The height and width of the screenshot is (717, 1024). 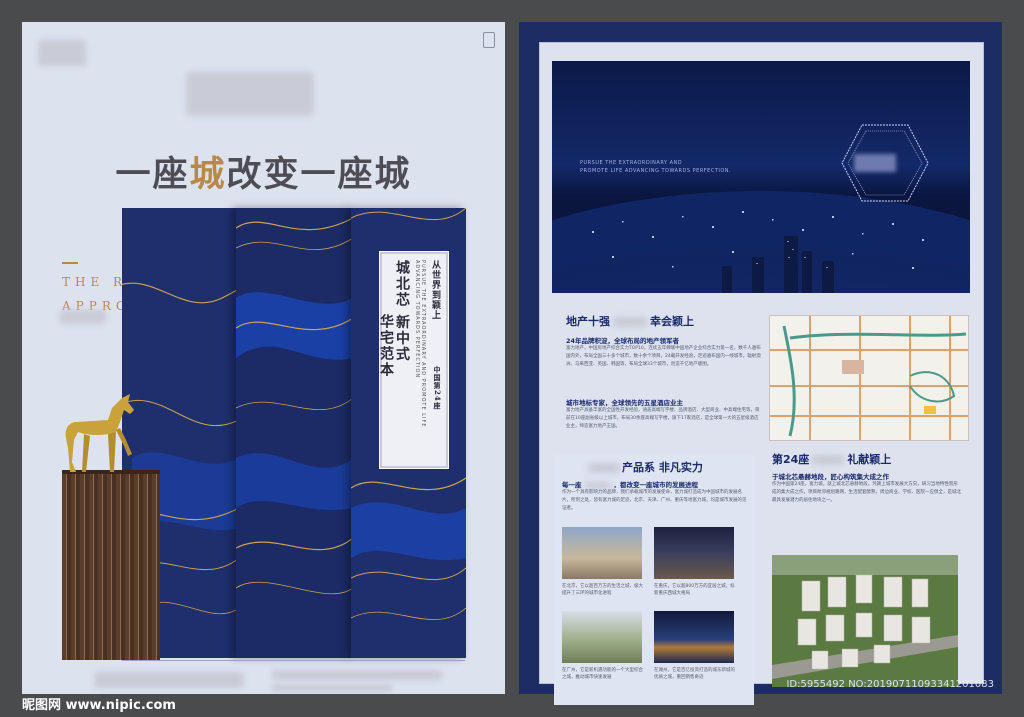 I want to click on section1-title-a: 地产十强, so click(x=588, y=321).